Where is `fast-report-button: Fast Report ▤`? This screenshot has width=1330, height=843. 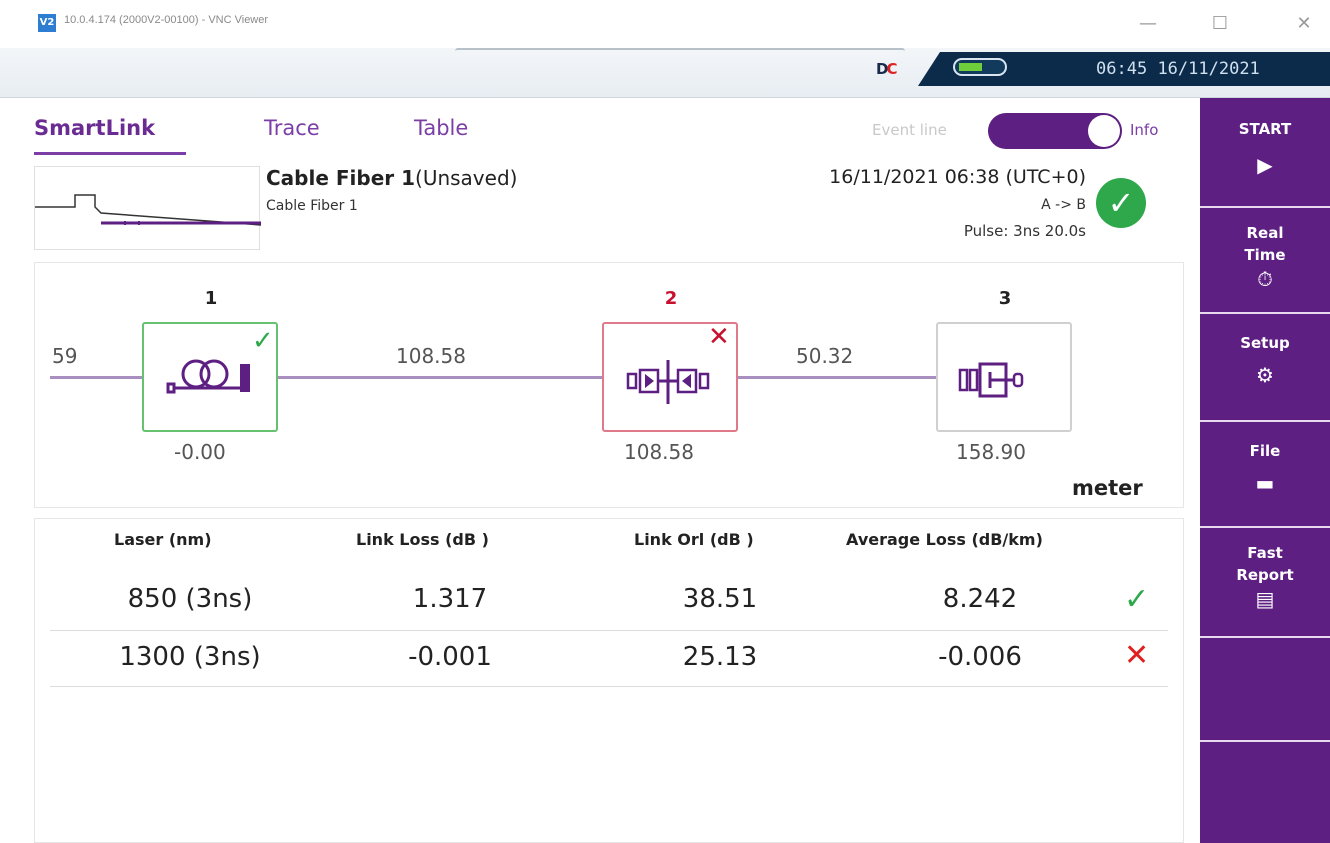 fast-report-button: Fast Report ▤ is located at coordinates (1265, 584).